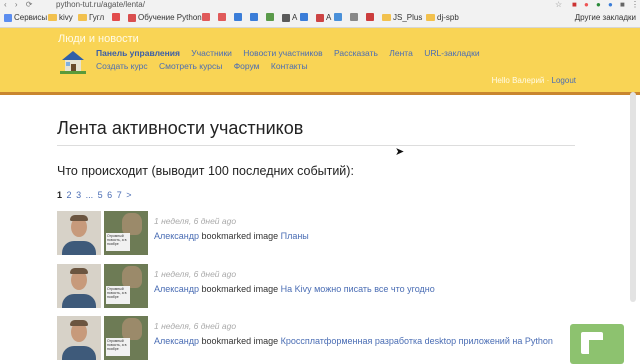 This screenshot has width=640, height=364. What do you see at coordinates (100, 4) in the screenshot?
I see `address-bar: python-tut.ru/agate/lenta/` at bounding box center [100, 4].